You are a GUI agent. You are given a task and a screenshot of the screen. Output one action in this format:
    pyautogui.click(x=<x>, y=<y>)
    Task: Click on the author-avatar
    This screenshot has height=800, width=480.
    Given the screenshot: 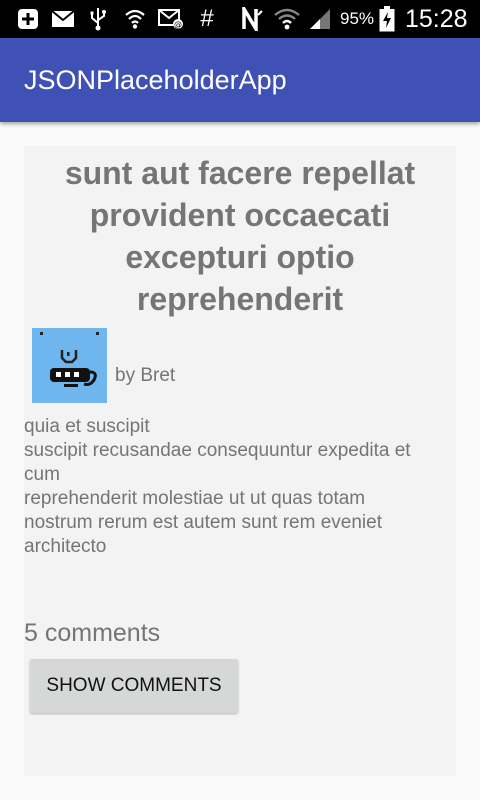 What is the action you would take?
    pyautogui.click(x=69, y=365)
    